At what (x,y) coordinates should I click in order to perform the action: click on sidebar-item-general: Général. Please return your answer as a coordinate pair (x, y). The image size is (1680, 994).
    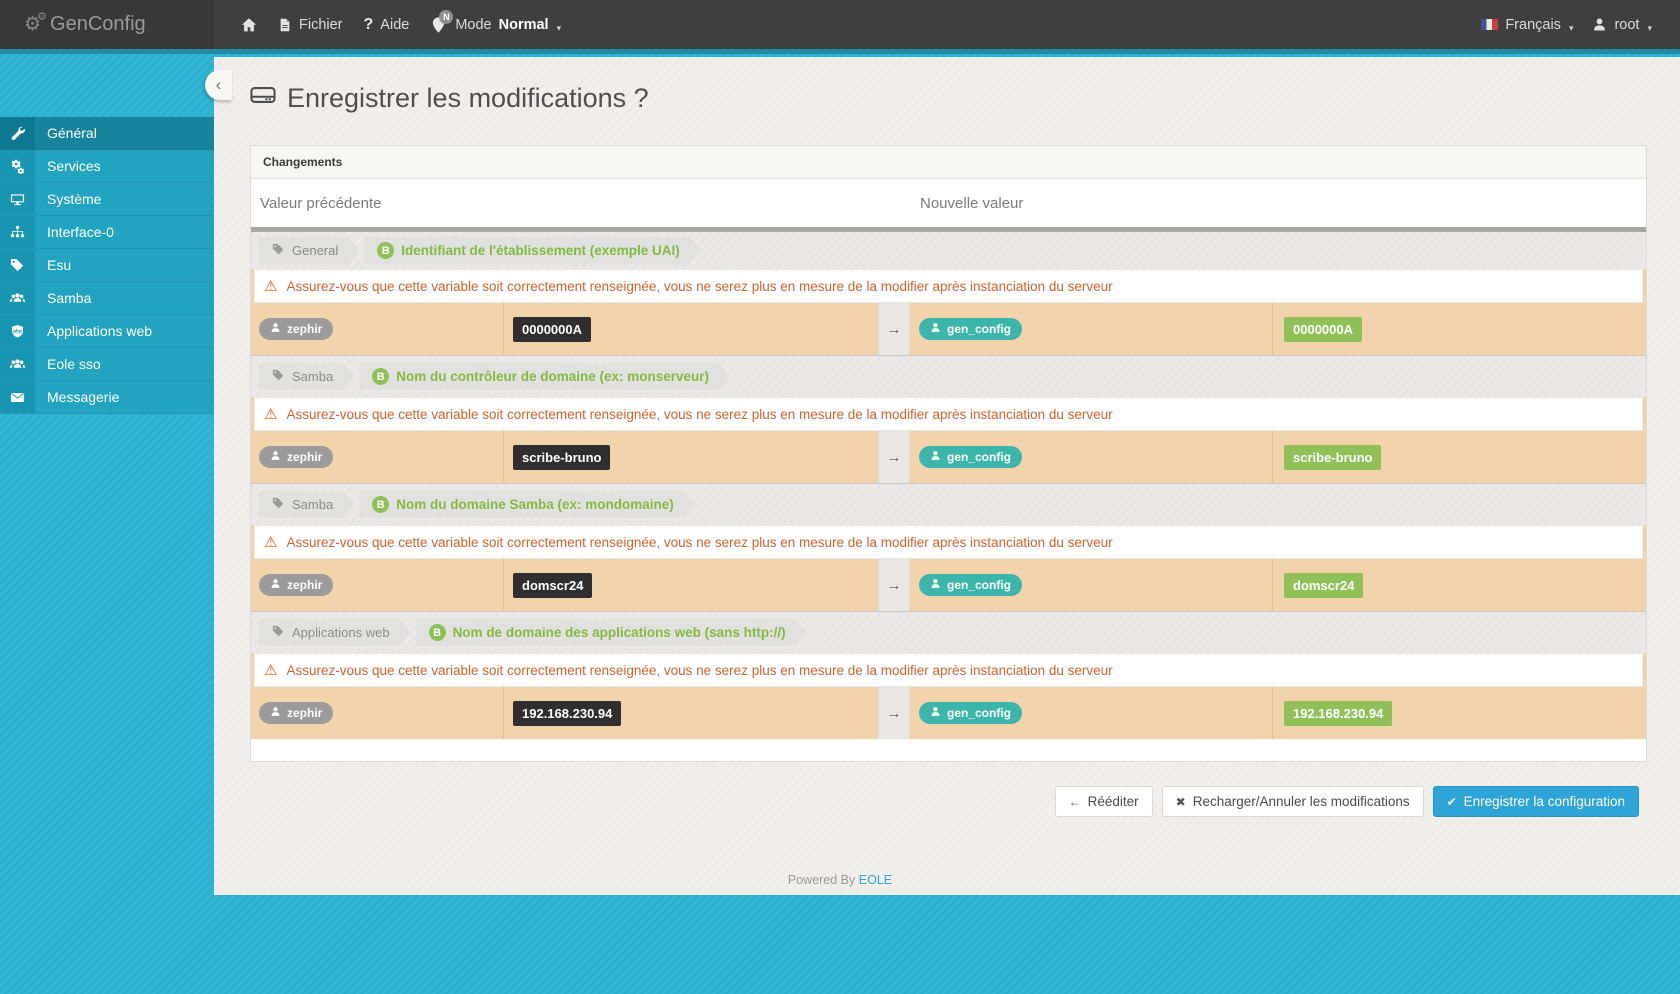
    Looking at the image, I should click on (107, 133).